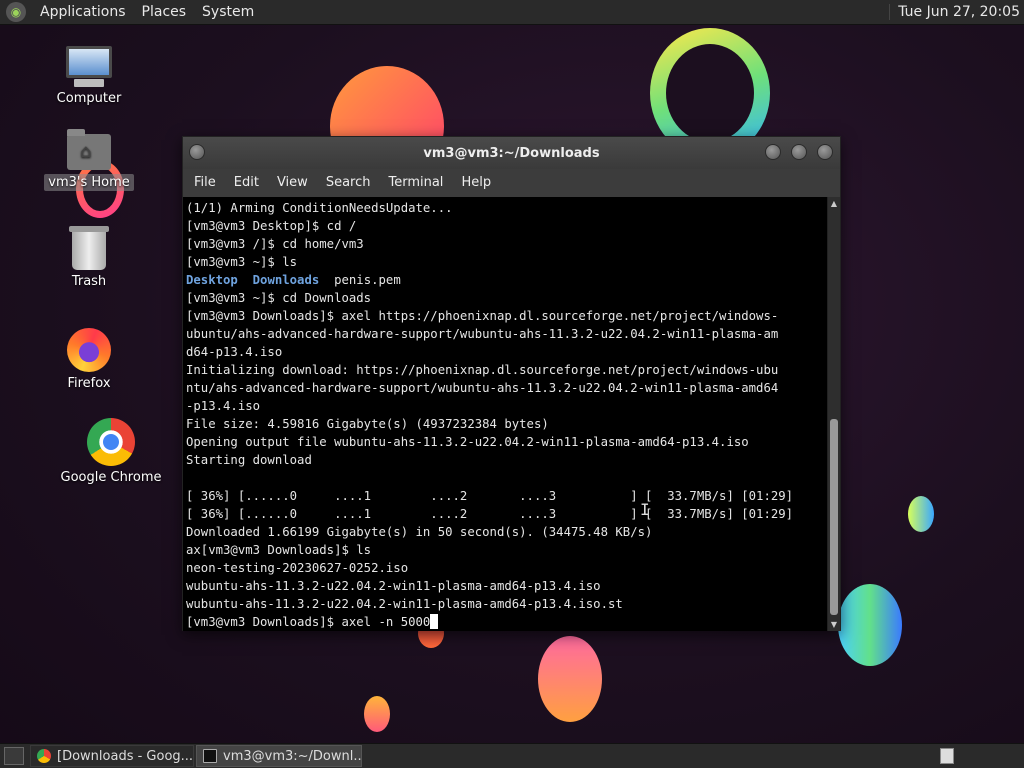  What do you see at coordinates (279, 550) in the screenshot?
I see `terminal-line: ax[vm3@vm3 Downloads]$ ls` at bounding box center [279, 550].